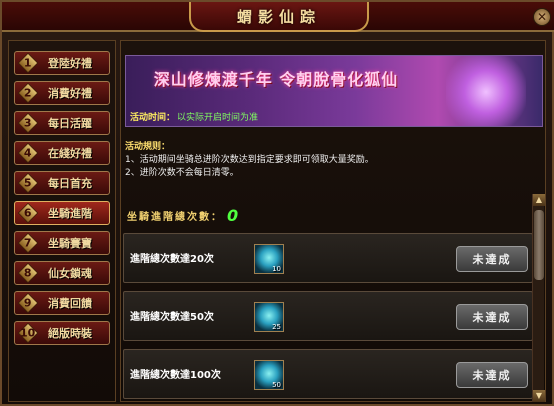 The height and width of the screenshot is (406, 554). I want to click on event-time-label: 活动时间：, so click(153, 117).